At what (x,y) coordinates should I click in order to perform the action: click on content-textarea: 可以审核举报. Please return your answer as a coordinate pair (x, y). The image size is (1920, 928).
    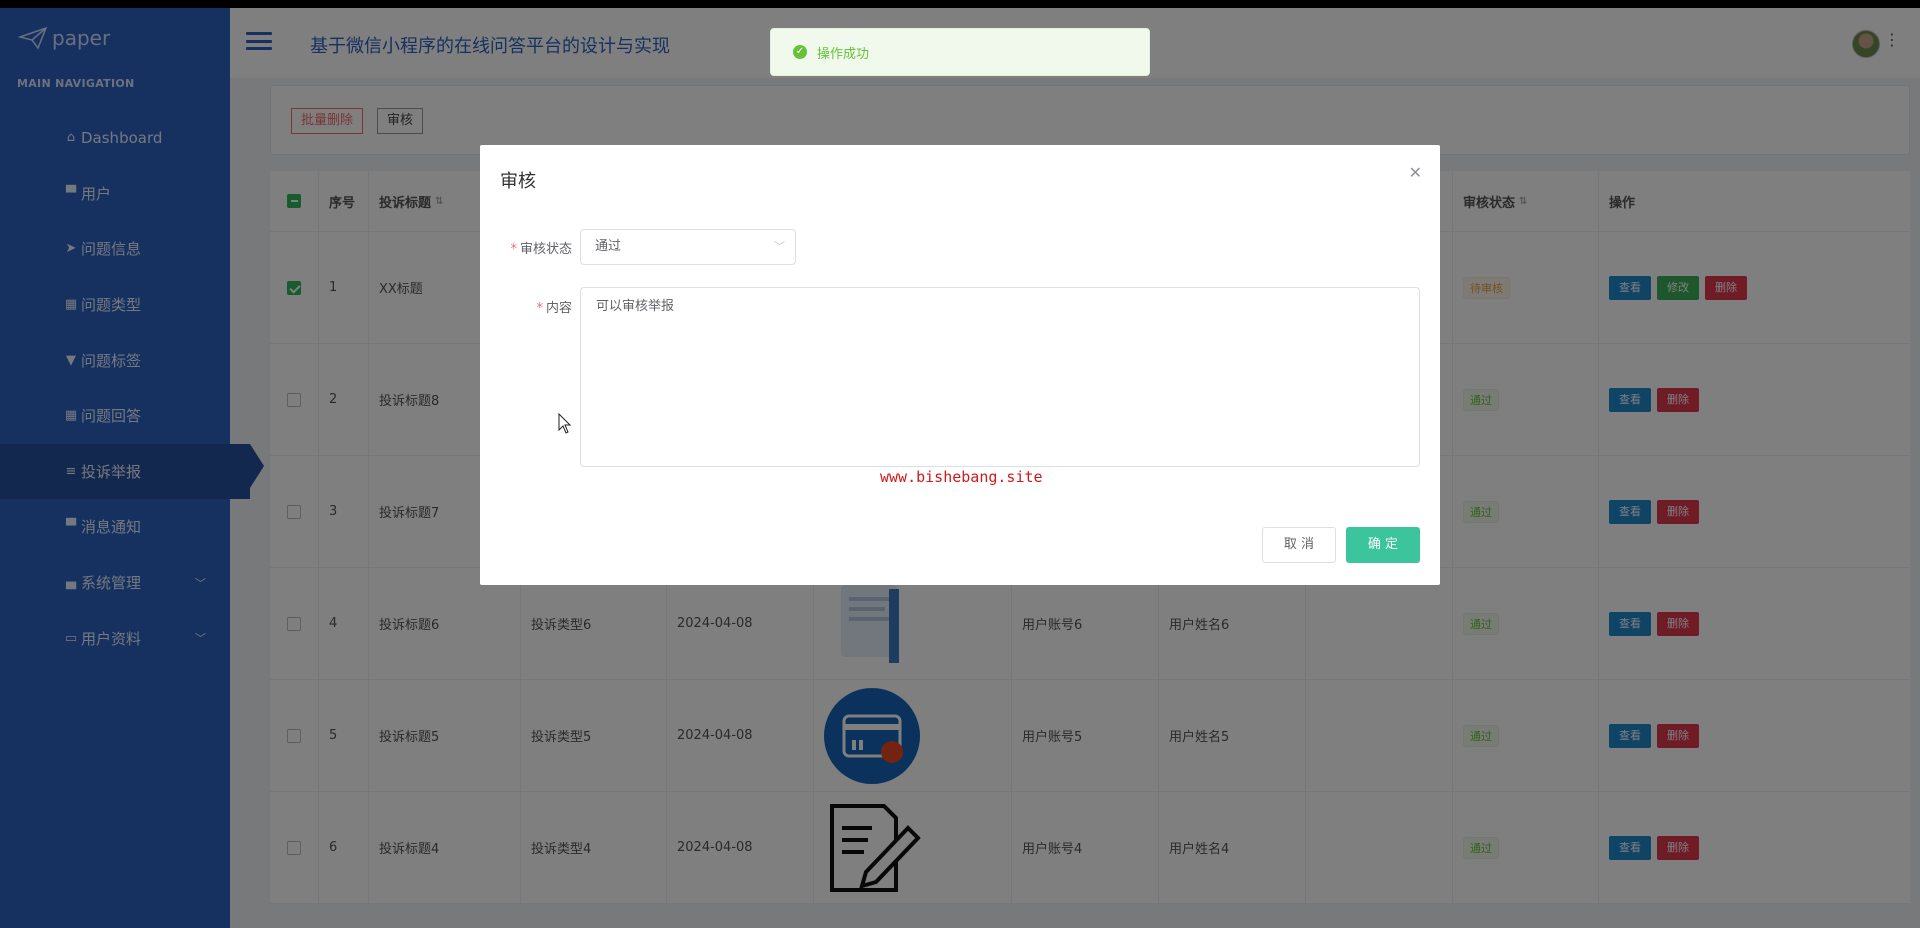
    Looking at the image, I should click on (1000, 377).